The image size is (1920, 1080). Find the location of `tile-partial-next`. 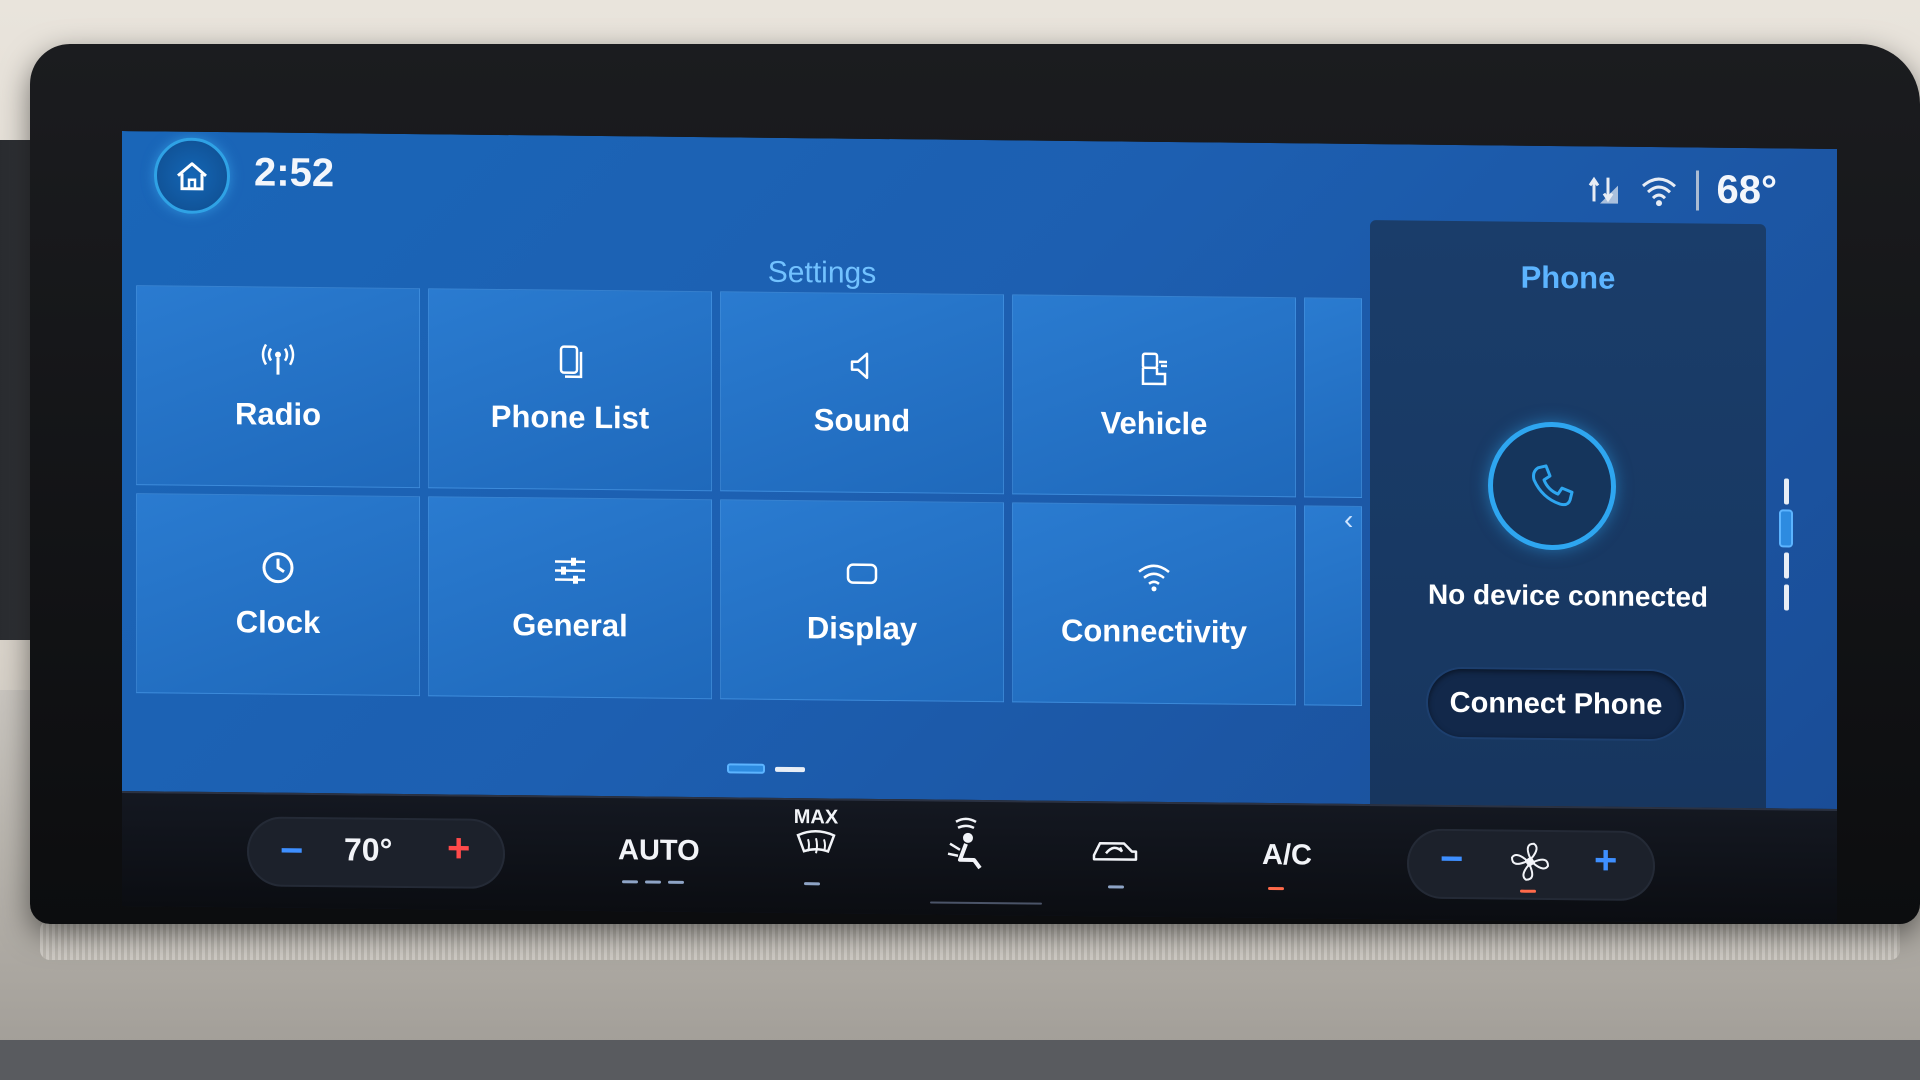

tile-partial-next is located at coordinates (1333, 398).